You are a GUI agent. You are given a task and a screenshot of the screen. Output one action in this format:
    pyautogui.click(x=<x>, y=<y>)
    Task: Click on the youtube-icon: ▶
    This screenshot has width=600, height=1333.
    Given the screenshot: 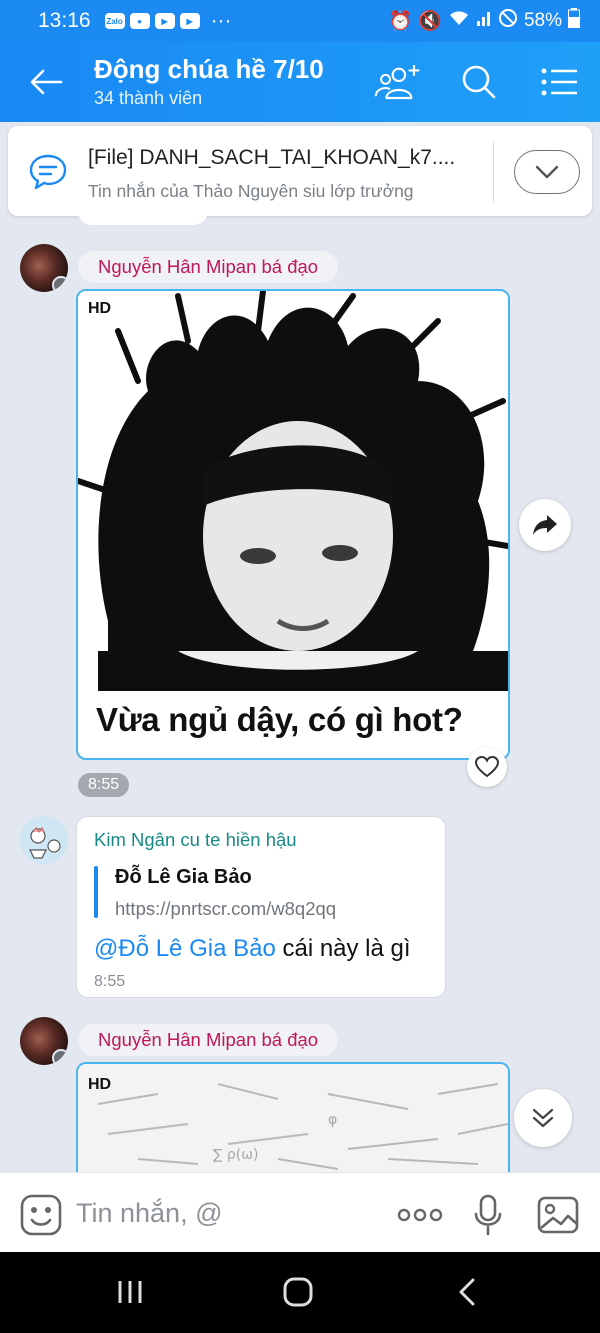 What is the action you would take?
    pyautogui.click(x=164, y=21)
    